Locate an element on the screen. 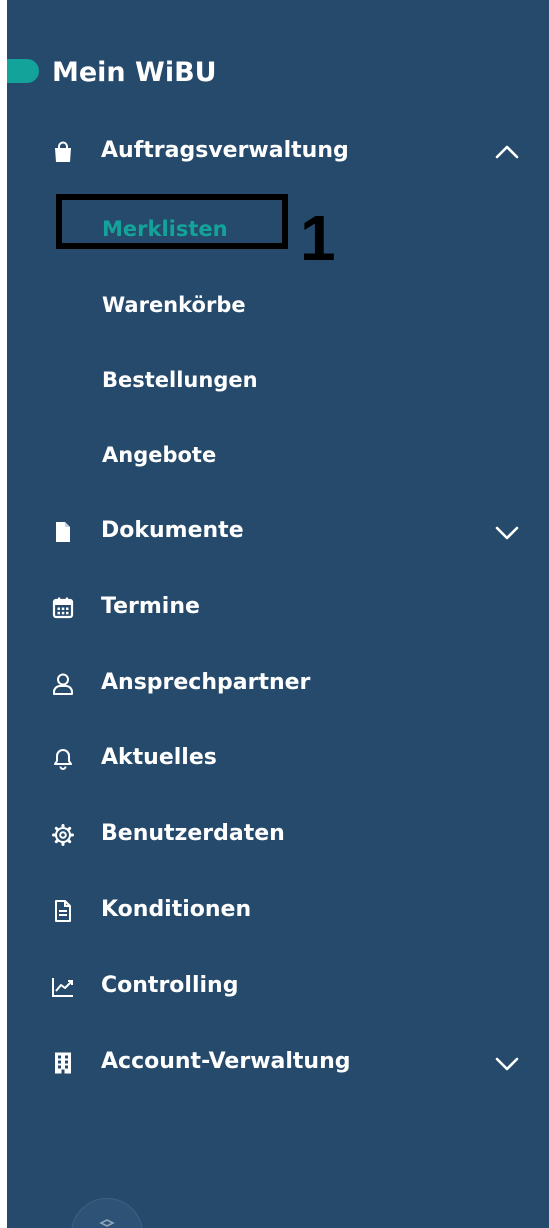  collapse-sidebar-button is located at coordinates (107, 1213).